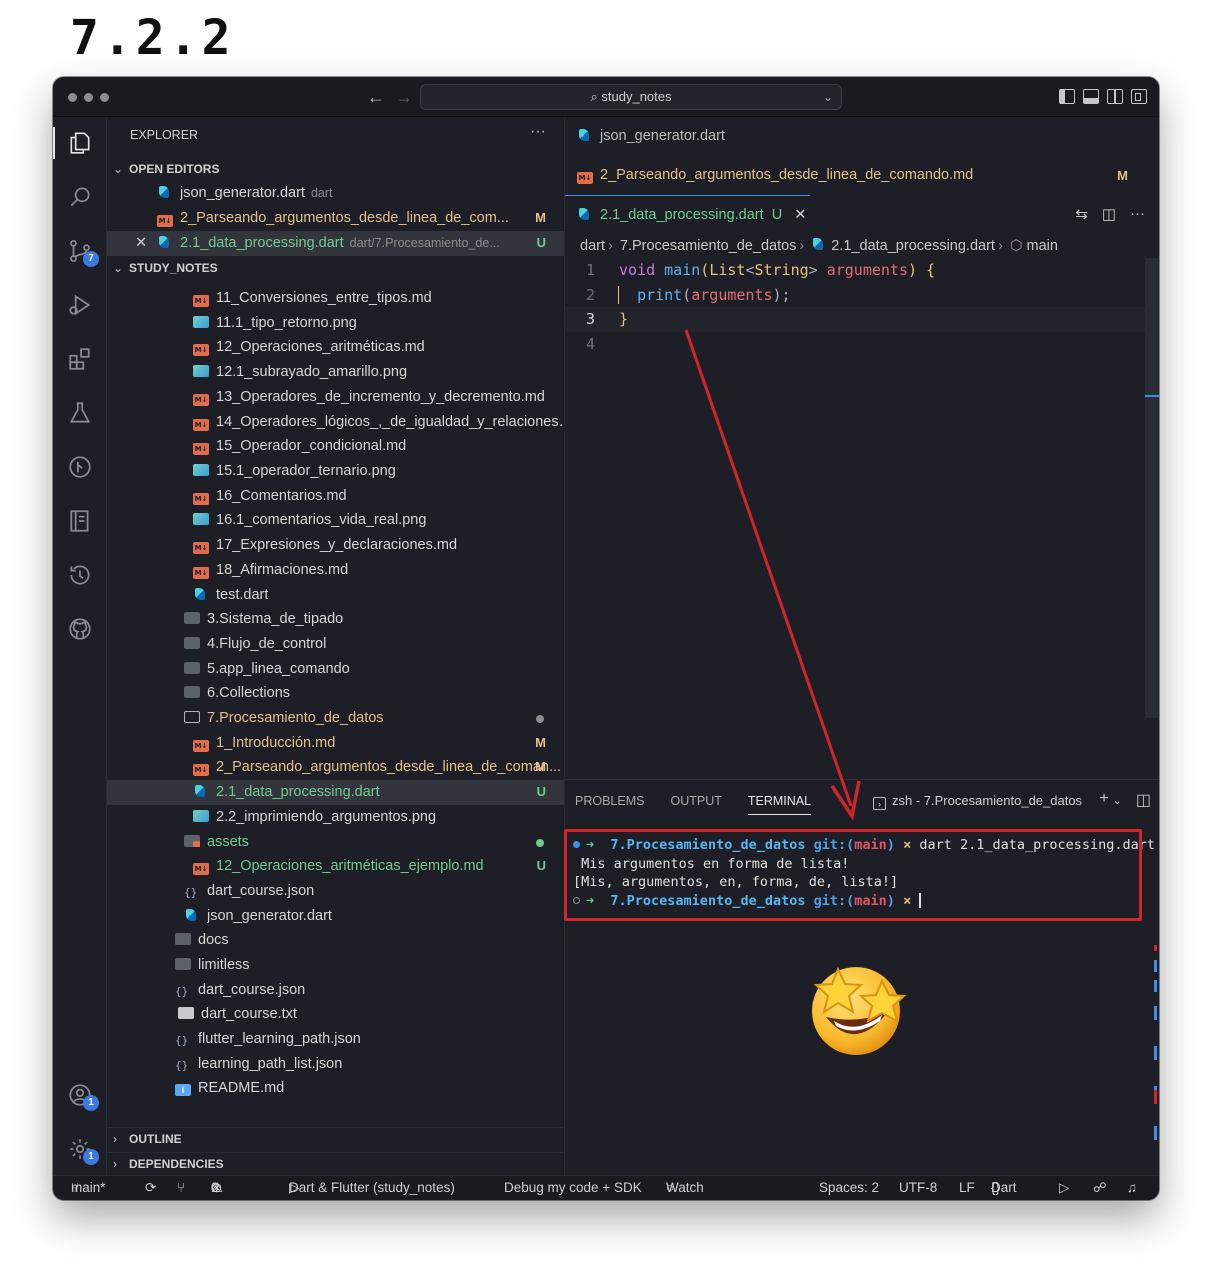 The height and width of the screenshot is (1267, 1211). Describe the element at coordinates (335, 644) in the screenshot. I see `tree-folder: 4.Flujo_de_control` at that location.